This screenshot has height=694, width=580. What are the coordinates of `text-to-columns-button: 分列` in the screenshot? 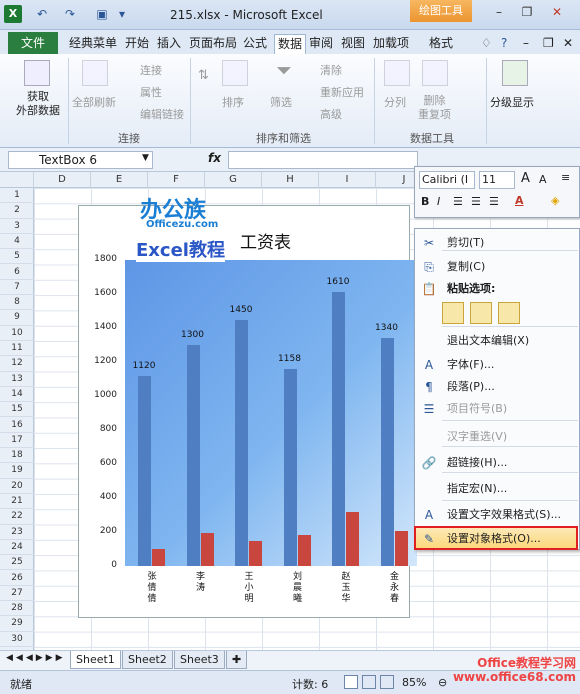 It's located at (395, 102).